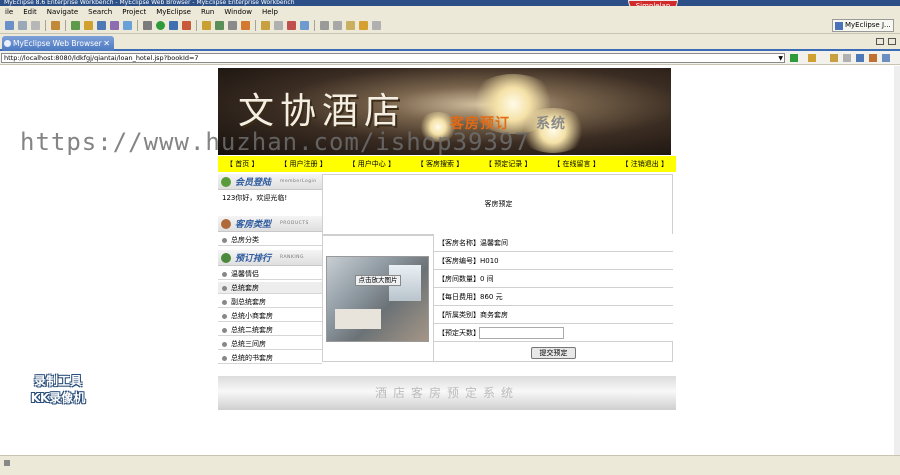  Describe the element at coordinates (270, 288) in the screenshot. I see `list-item: 总统套房` at that location.